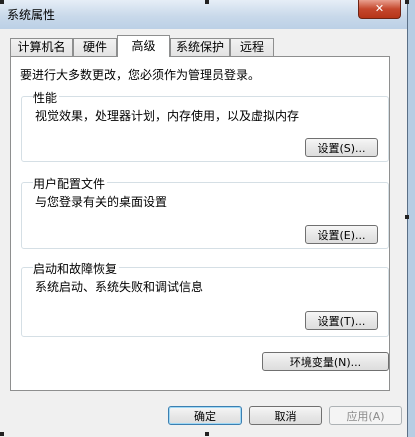 The width and height of the screenshot is (415, 437). What do you see at coordinates (167, 116) in the screenshot?
I see `performance-description: 视觉效果，处理器计划，内存使用，以及虚拟内存` at bounding box center [167, 116].